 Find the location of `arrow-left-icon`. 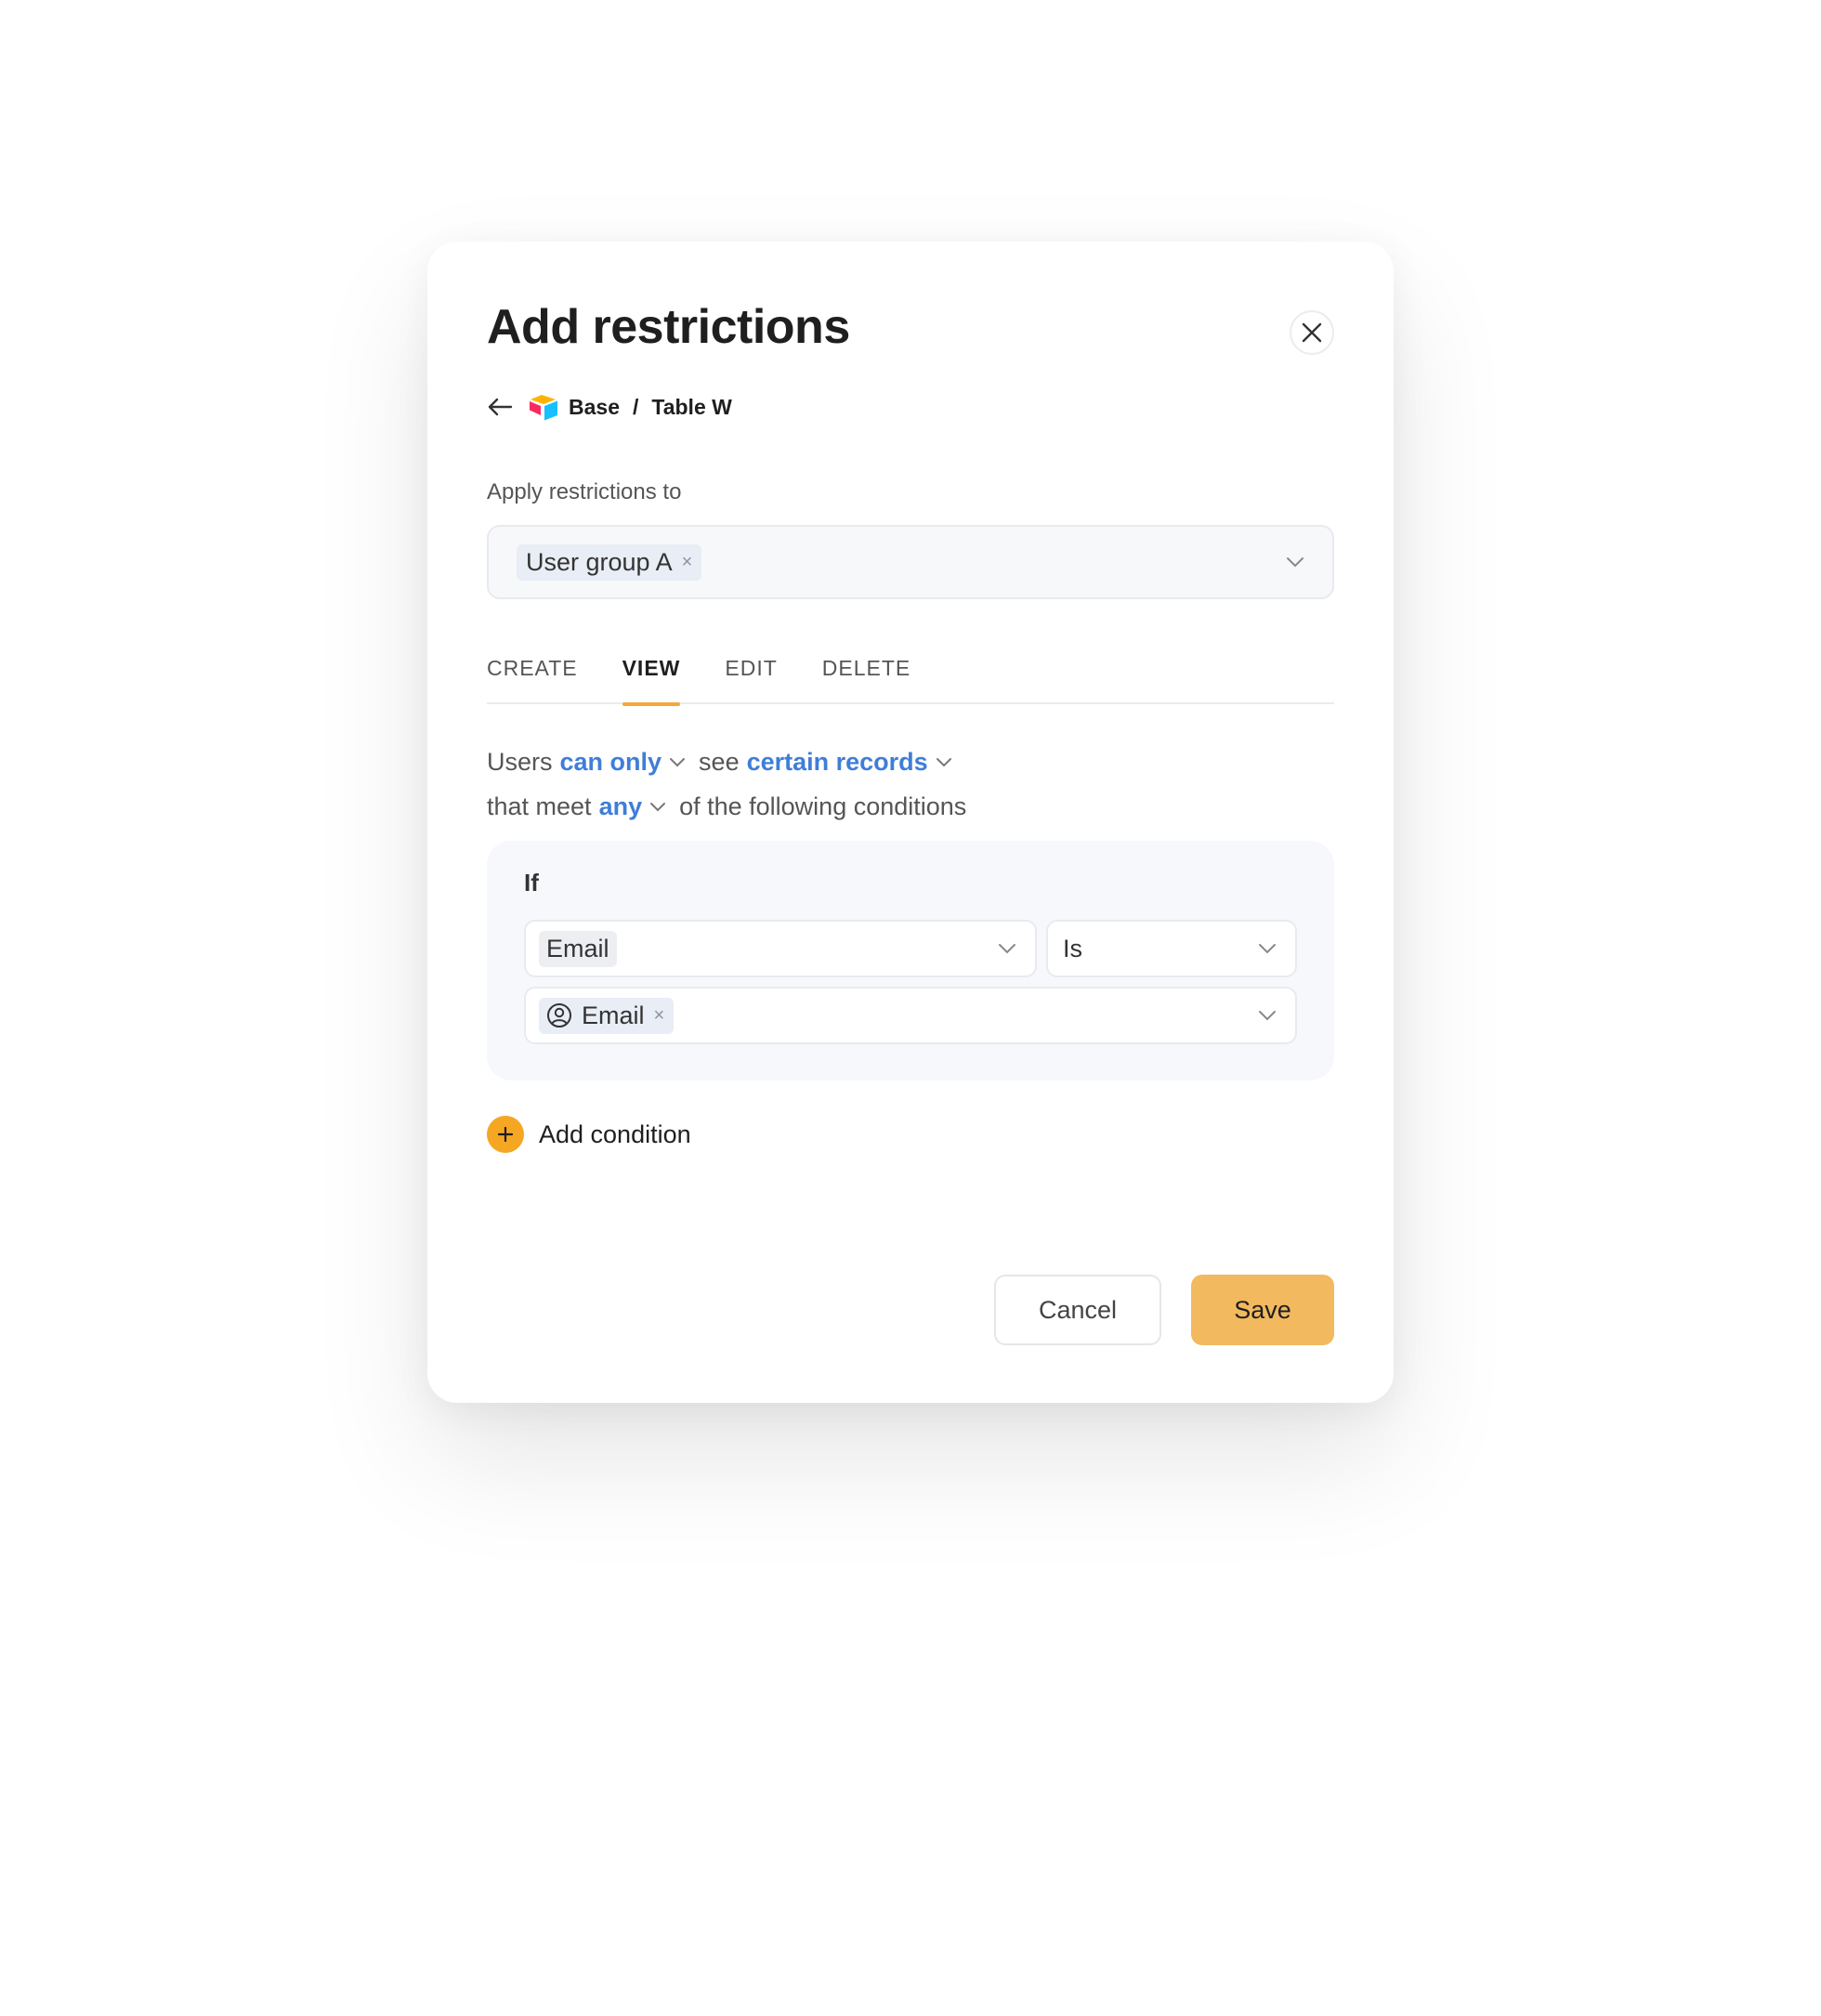

arrow-left-icon is located at coordinates (500, 407).